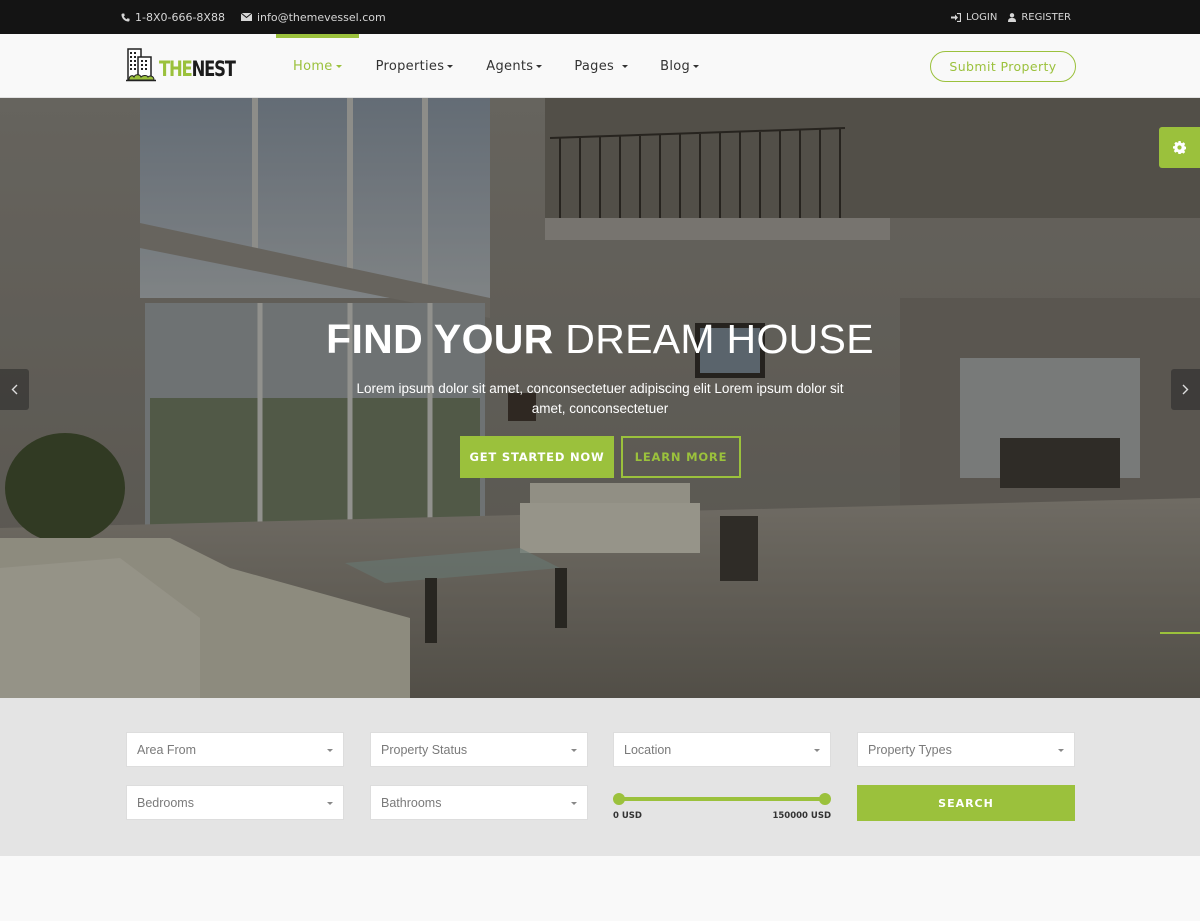 Image resolution: width=1200 pixels, height=921 pixels. I want to click on area-from-select: Area From, so click(235, 749).